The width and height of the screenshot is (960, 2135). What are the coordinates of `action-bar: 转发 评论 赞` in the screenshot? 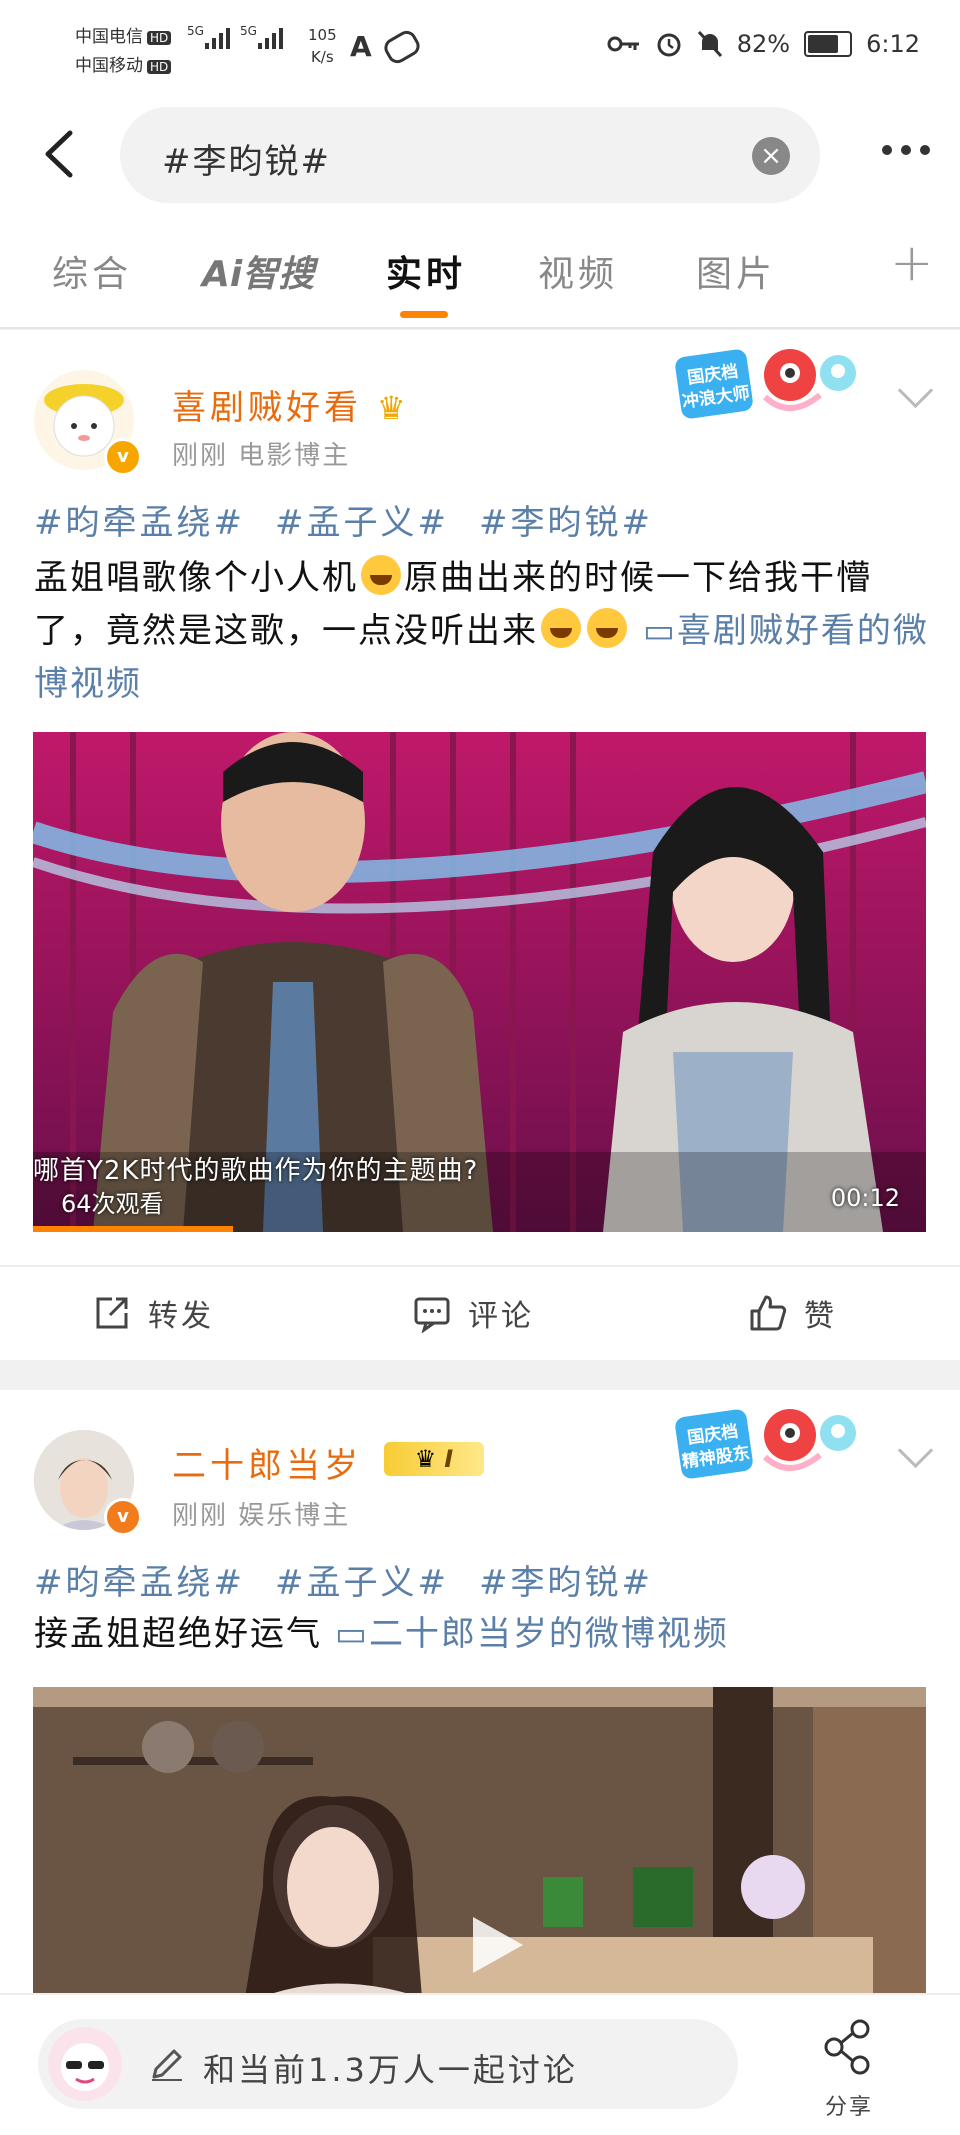 It's located at (480, 1313).